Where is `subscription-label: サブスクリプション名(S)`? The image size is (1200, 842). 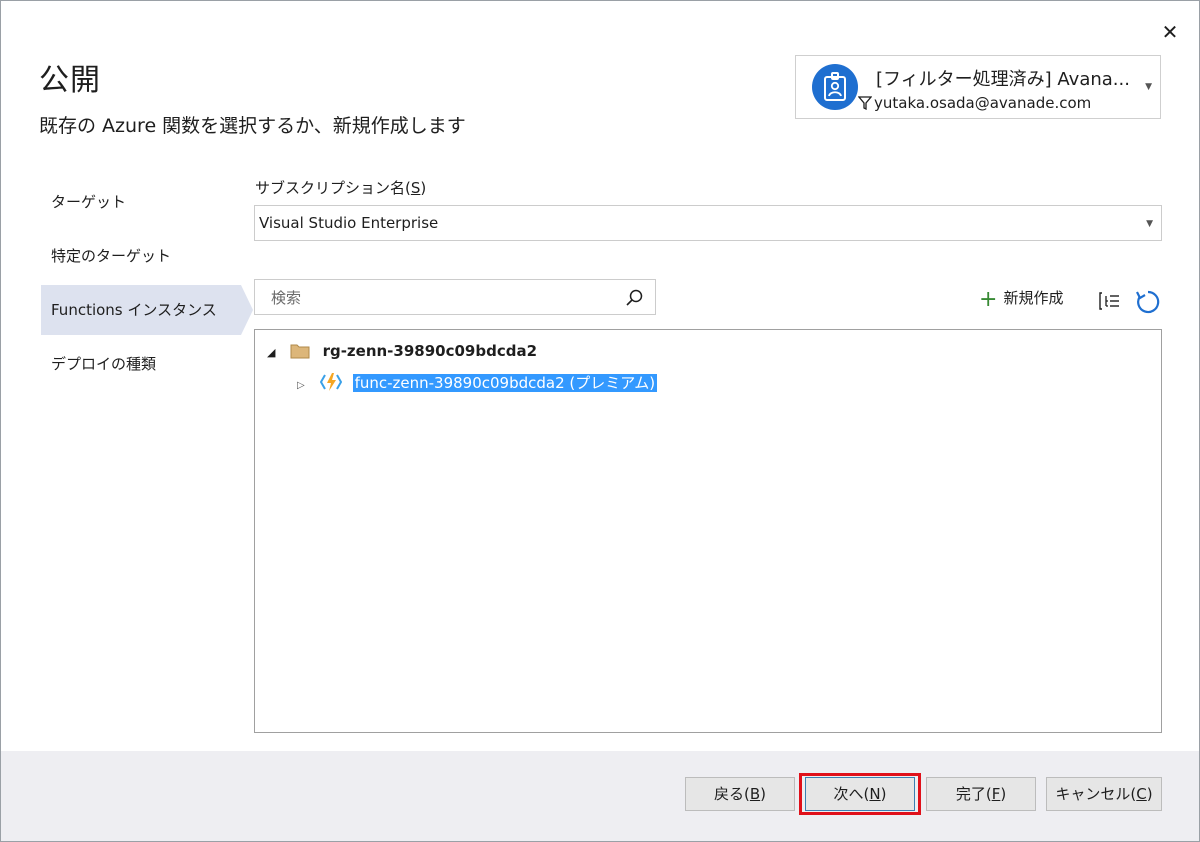 subscription-label: サブスクリプション名(S) is located at coordinates (340, 187).